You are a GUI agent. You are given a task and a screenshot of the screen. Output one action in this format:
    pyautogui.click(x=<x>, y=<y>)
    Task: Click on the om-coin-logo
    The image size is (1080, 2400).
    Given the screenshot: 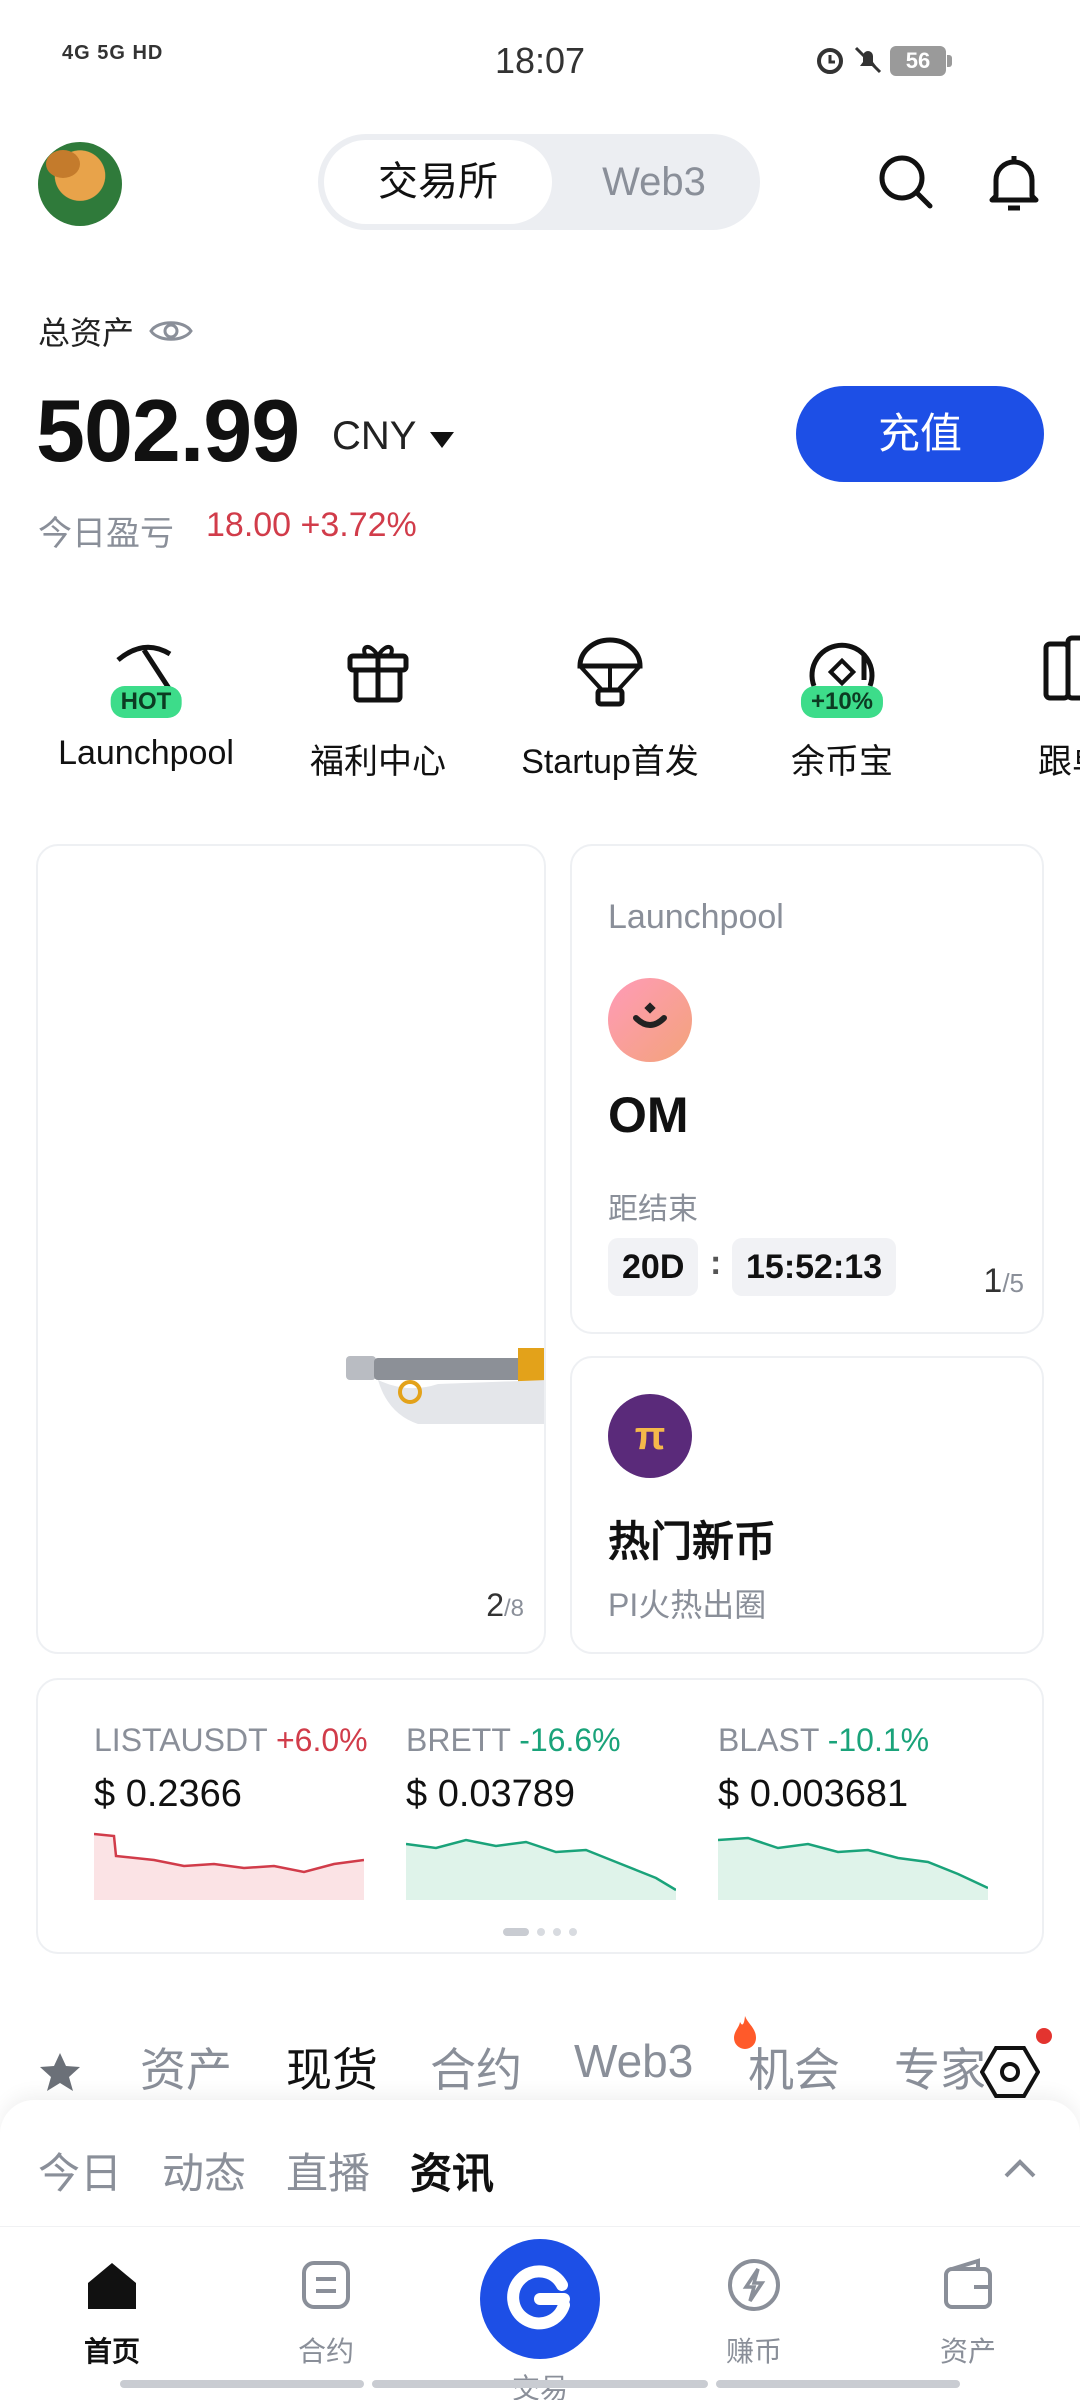 What is the action you would take?
    pyautogui.click(x=650, y=1020)
    